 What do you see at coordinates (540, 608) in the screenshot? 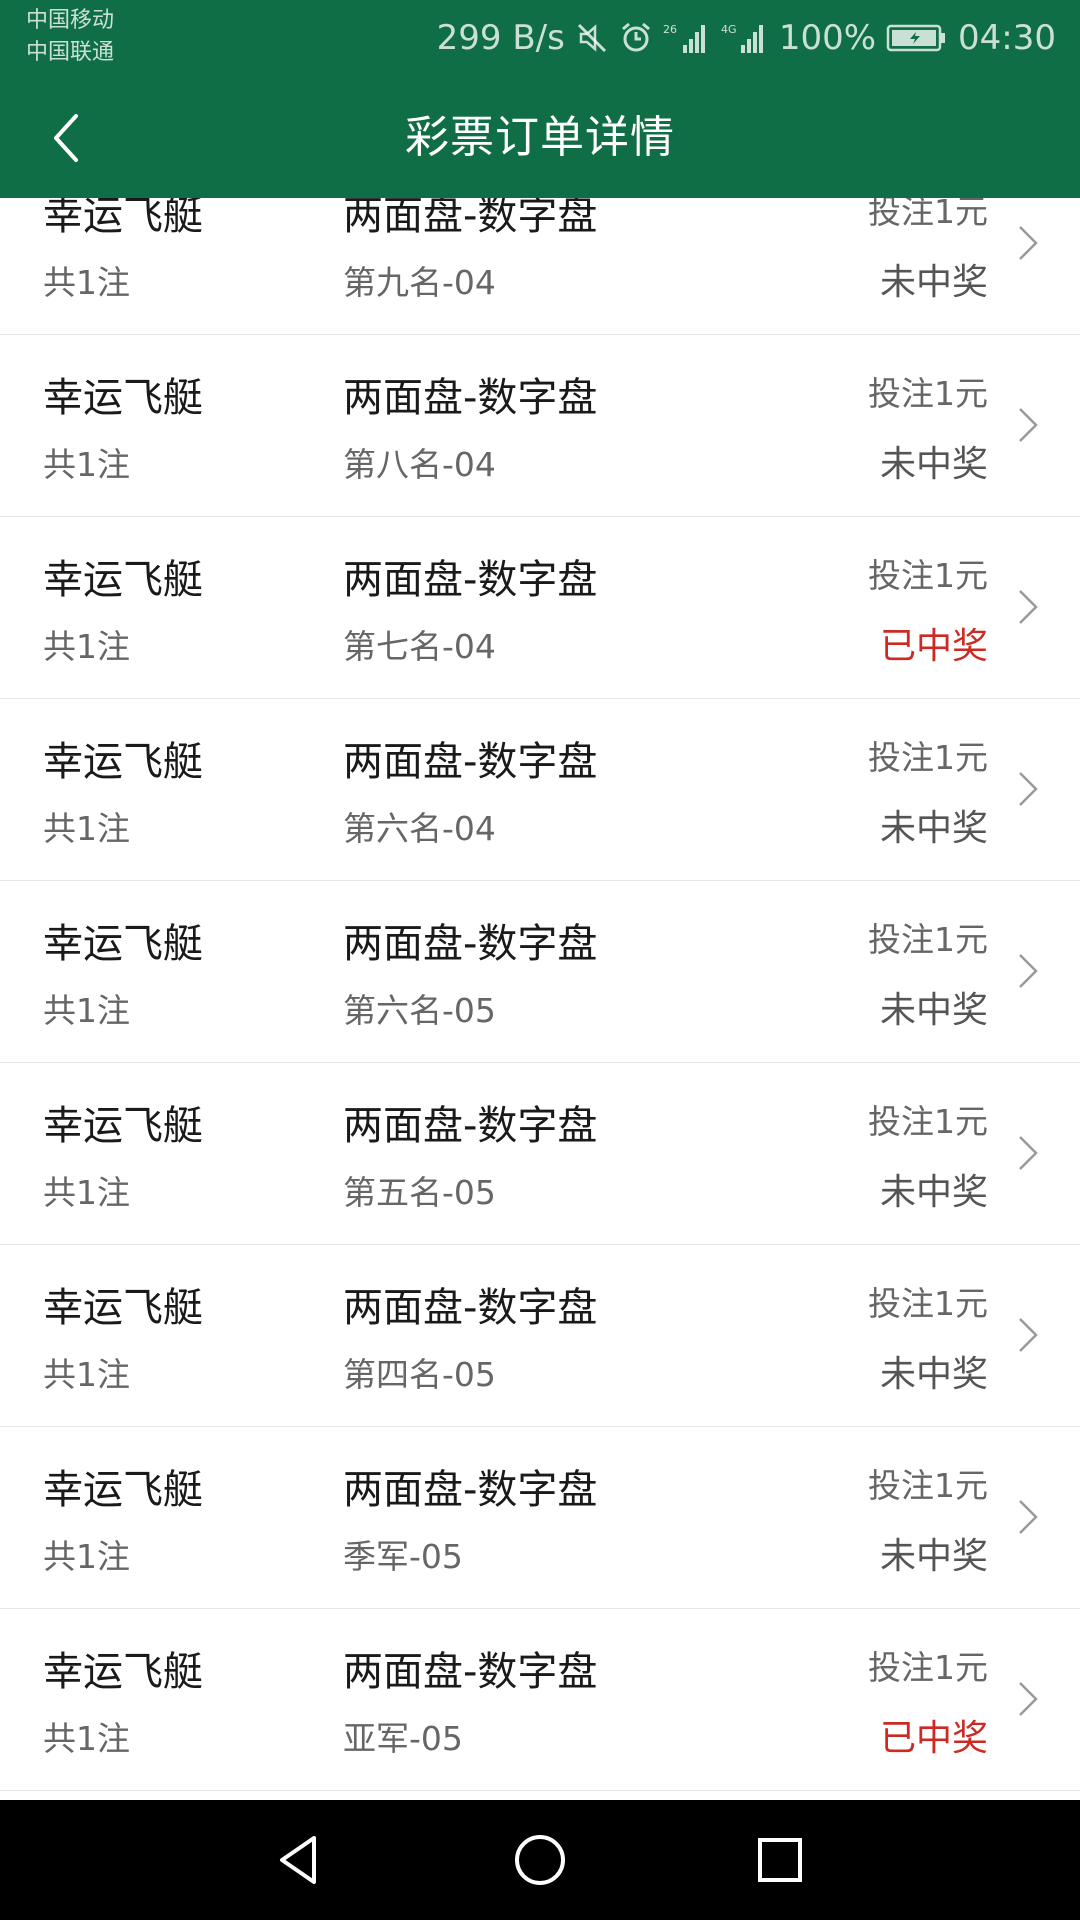
I see `order-row: 幸运飞艇共1注 两面盘-数字盘第七名-04 投注1元已中奖` at bounding box center [540, 608].